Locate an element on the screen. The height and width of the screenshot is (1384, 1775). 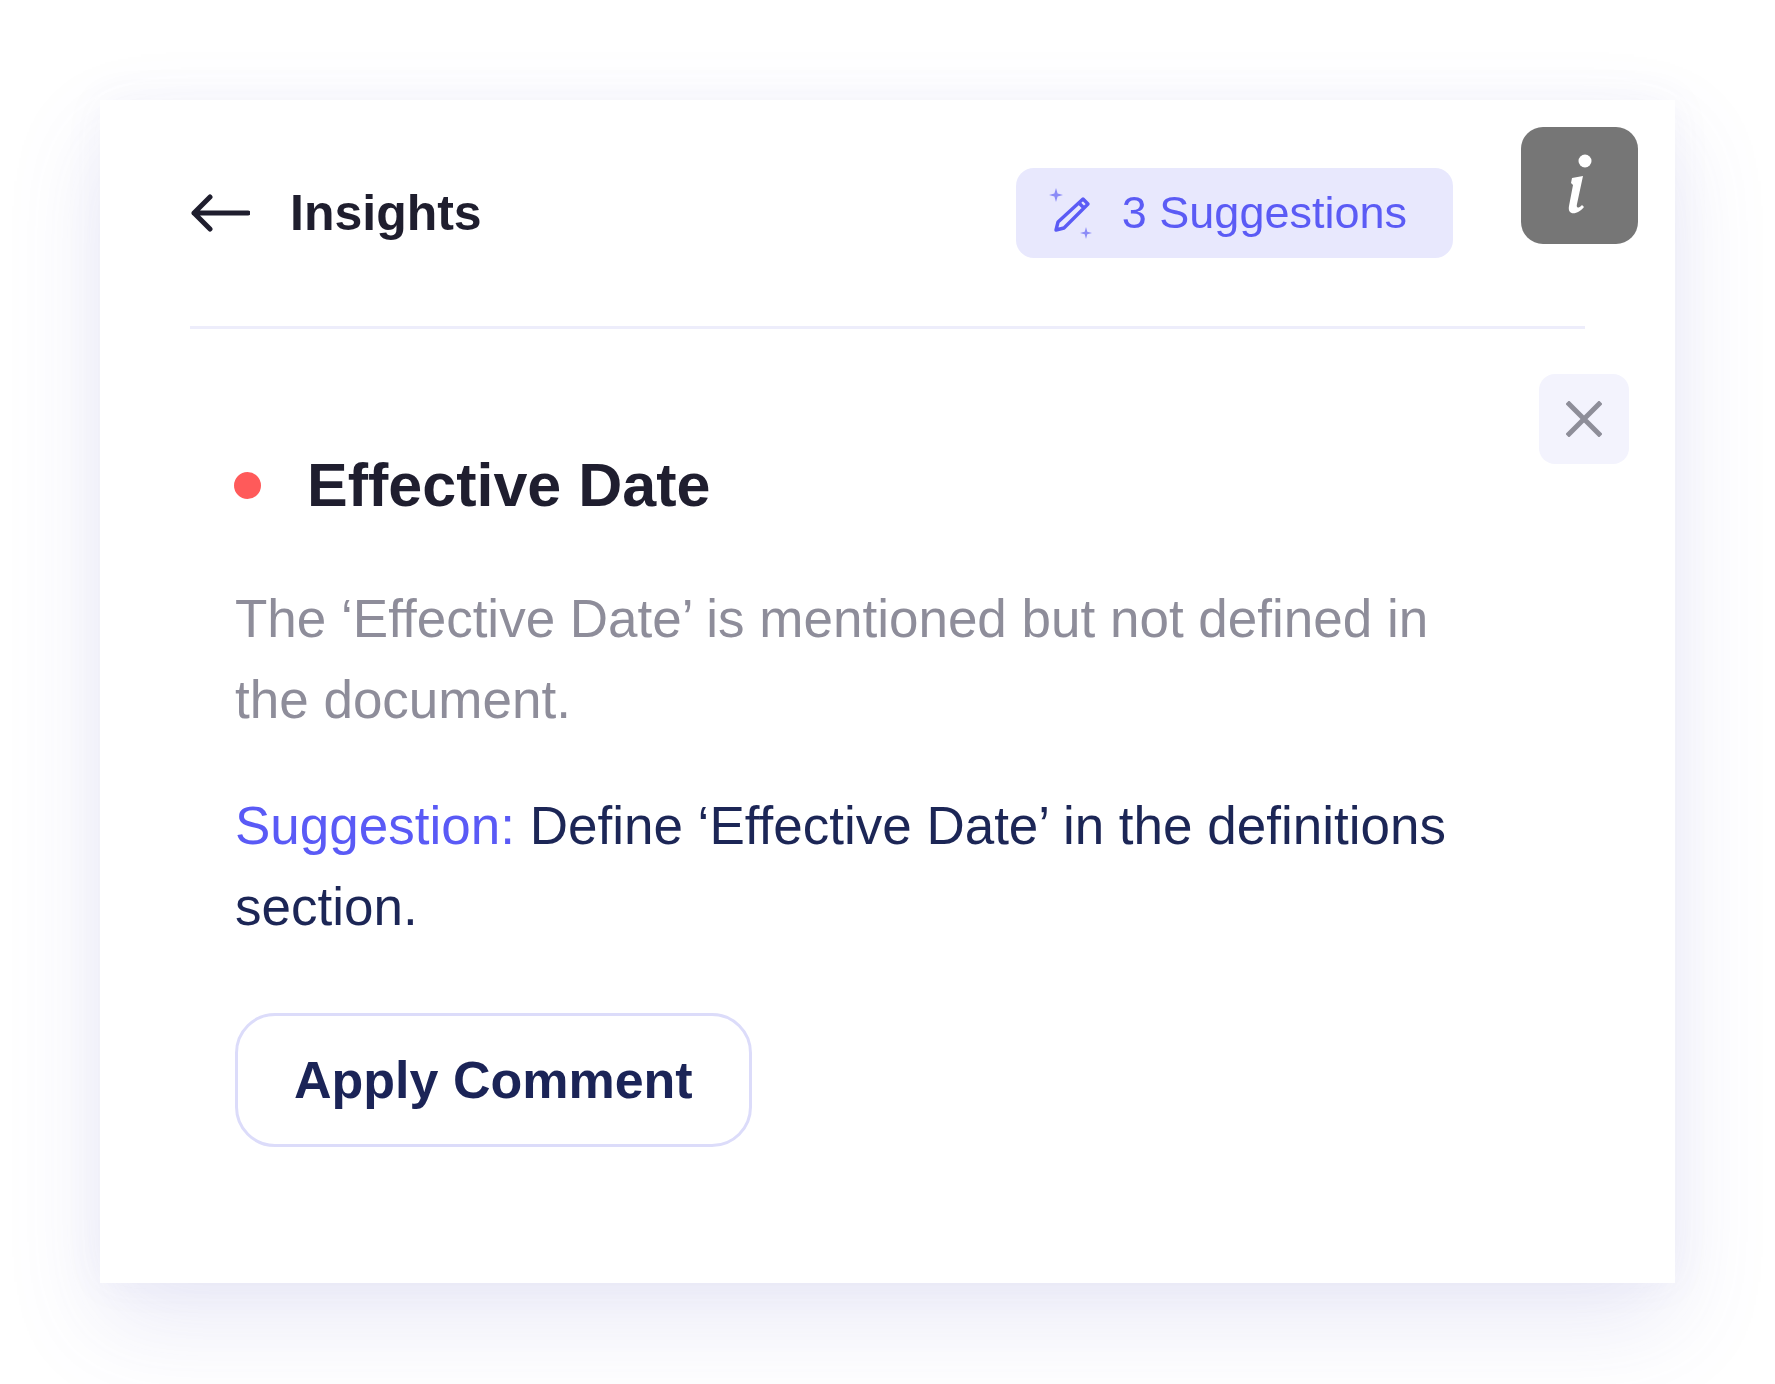
panel-title: Insights is located at coordinates (386, 213).